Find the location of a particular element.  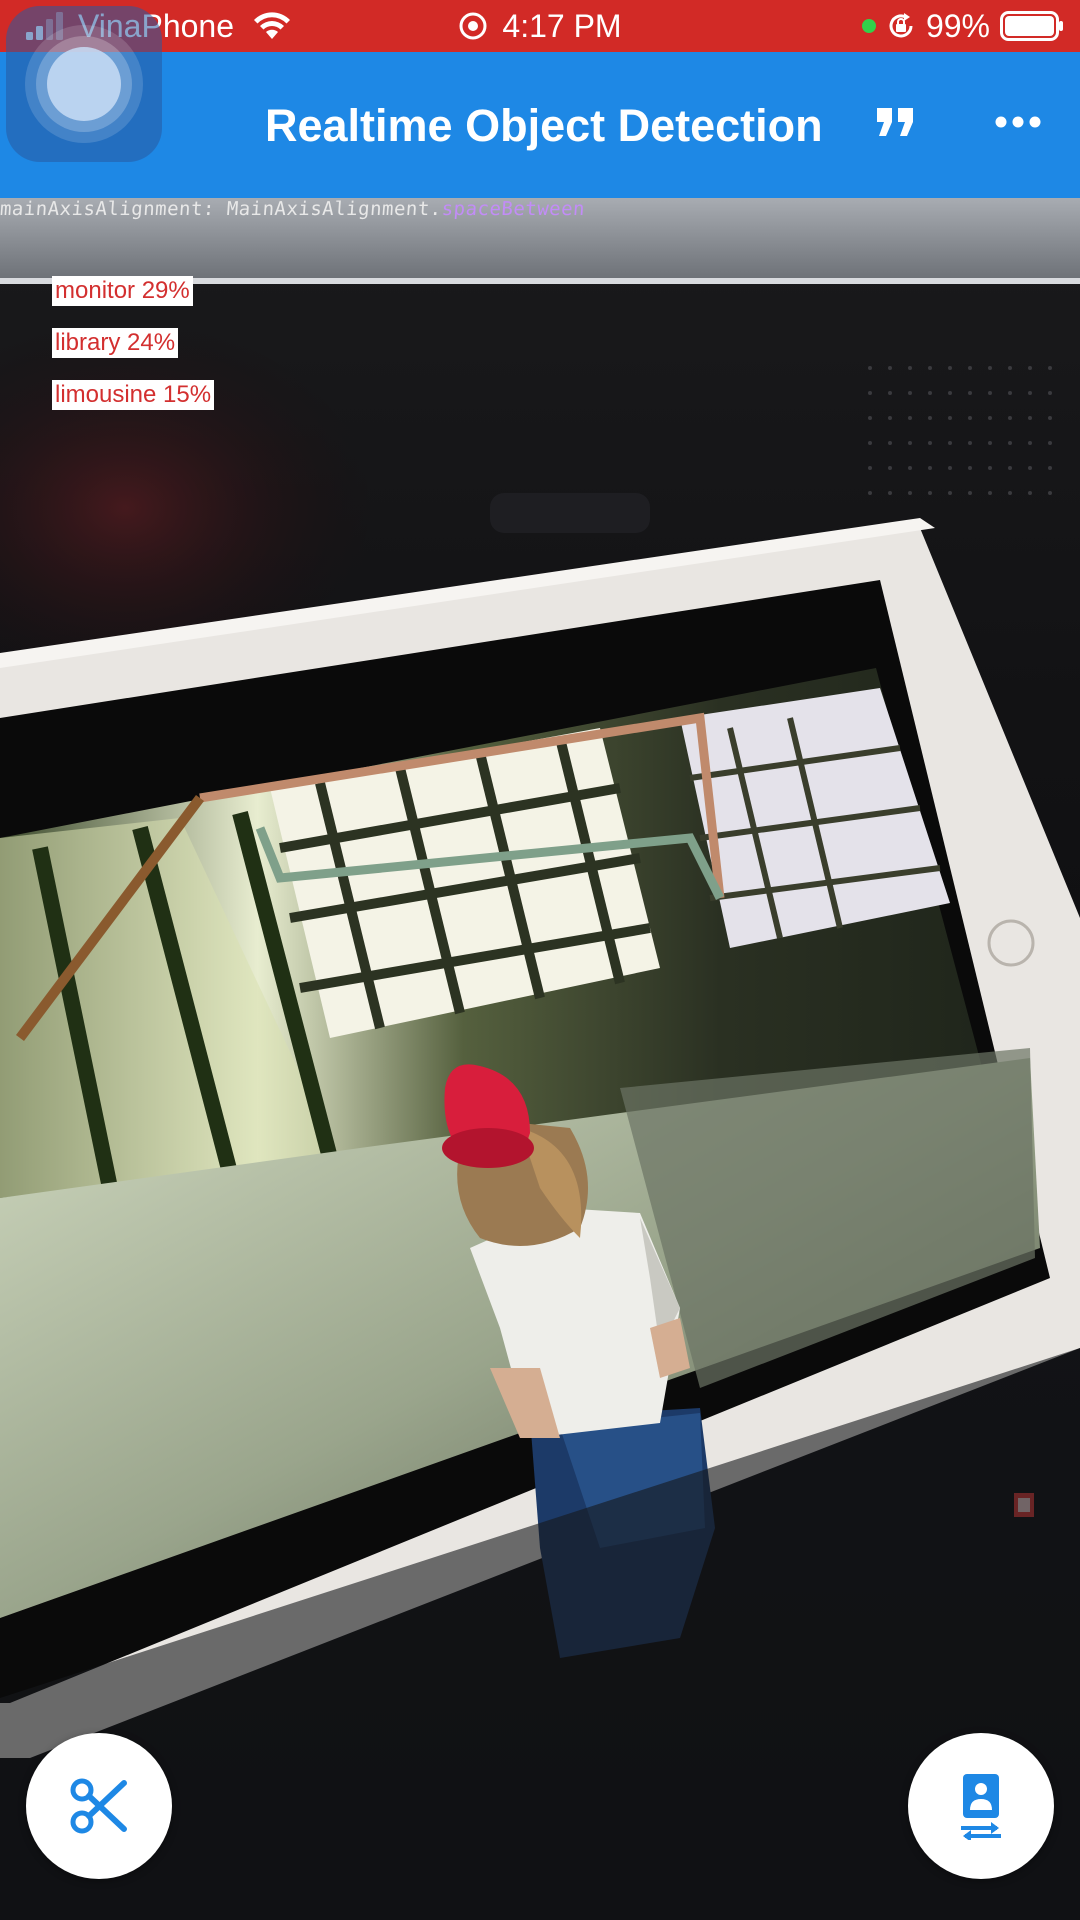

code-text-prefix: mainAxisAlignment: MainAxisAlignment. is located at coordinates (221, 209).